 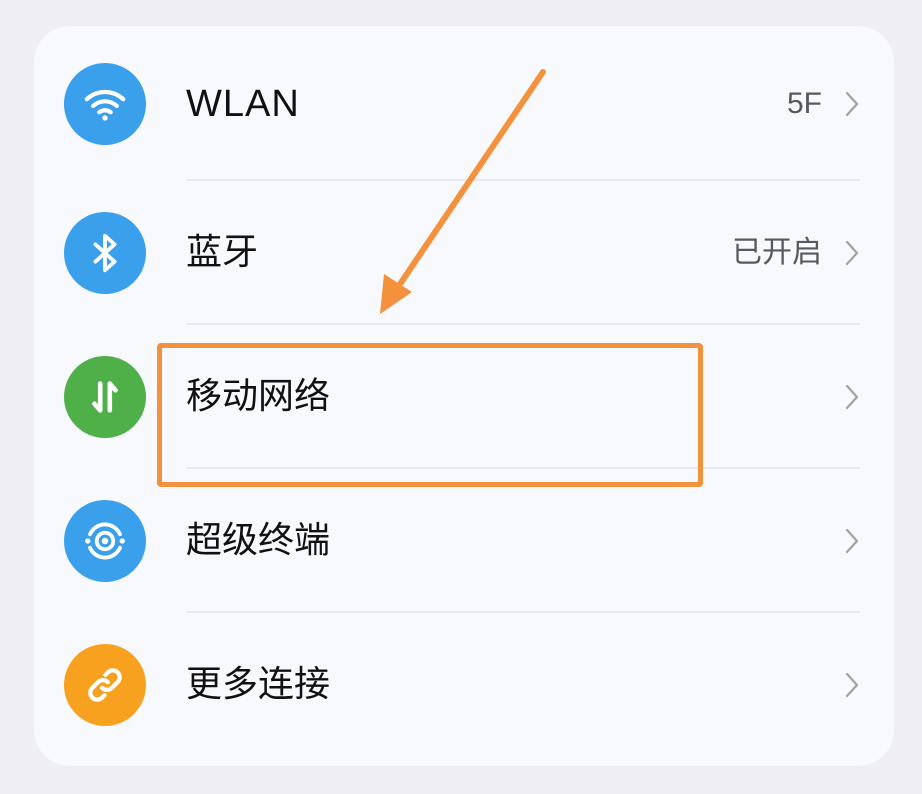 What do you see at coordinates (105, 541) in the screenshot?
I see `super-device-icon` at bounding box center [105, 541].